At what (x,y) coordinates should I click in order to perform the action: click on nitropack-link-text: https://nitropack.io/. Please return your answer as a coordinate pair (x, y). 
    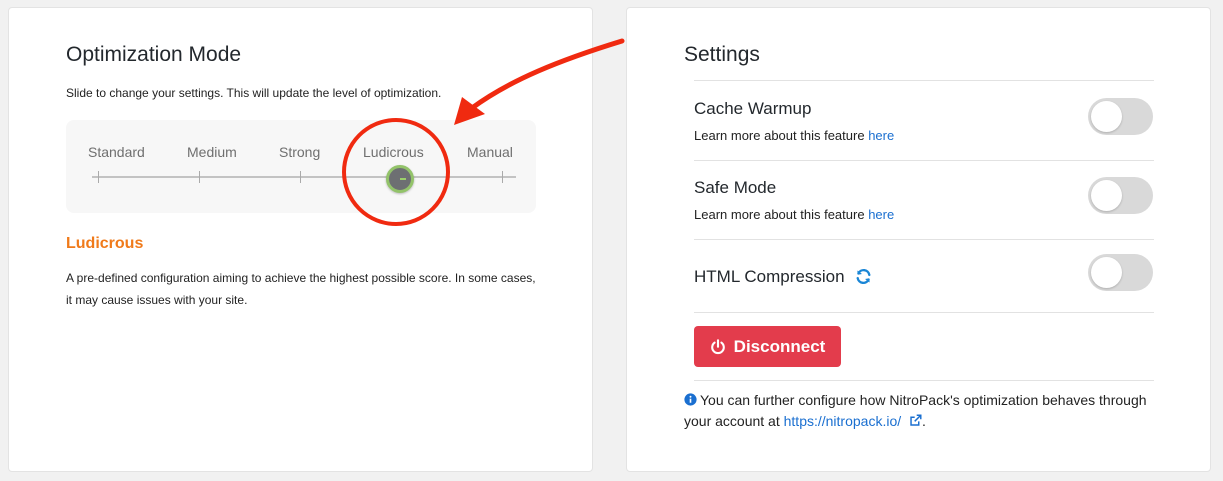
    Looking at the image, I should click on (842, 421).